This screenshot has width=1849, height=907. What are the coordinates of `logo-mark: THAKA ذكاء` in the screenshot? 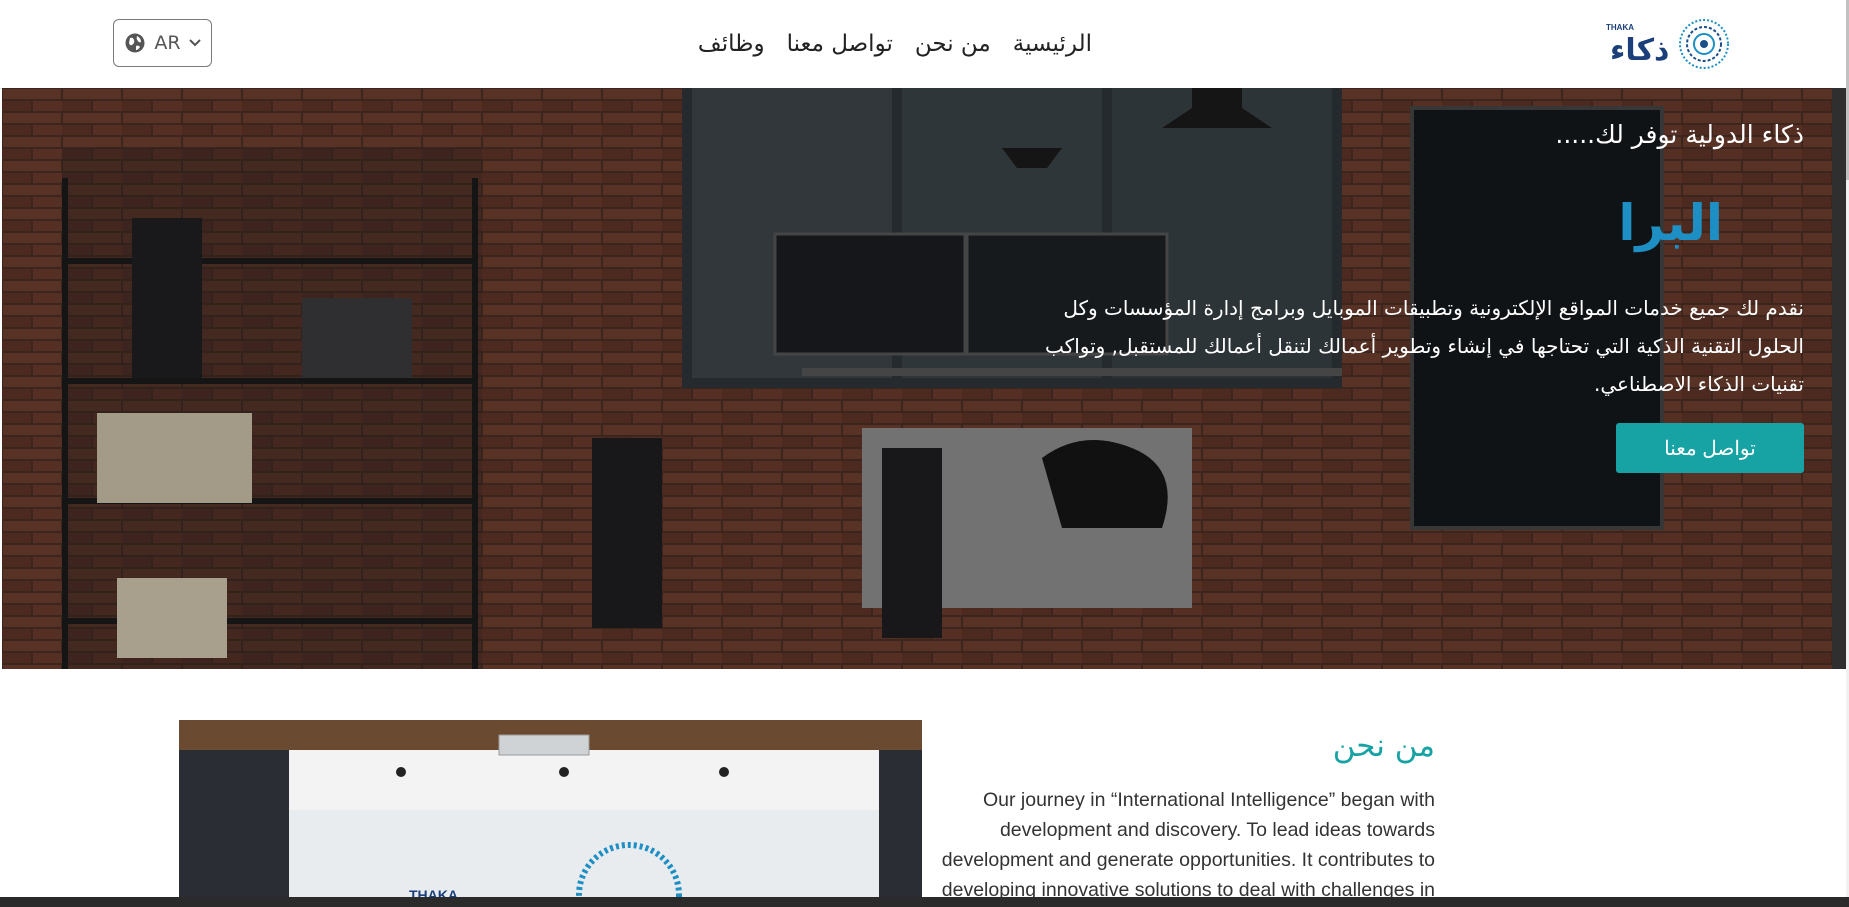 It's located at (1667, 44).